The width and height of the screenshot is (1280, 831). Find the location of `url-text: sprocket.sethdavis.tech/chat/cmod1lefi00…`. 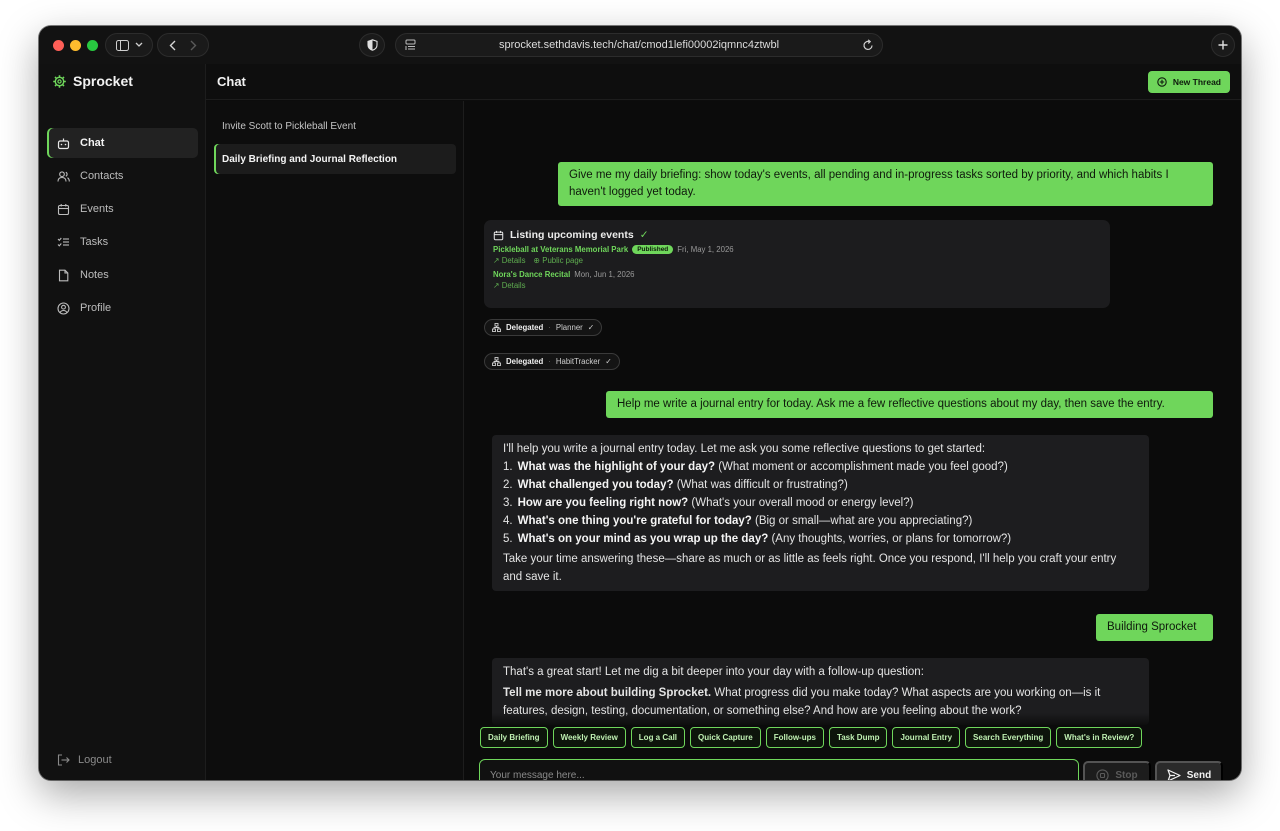

url-text: sprocket.sethdavis.tech/chat/cmod1lefi00… is located at coordinates (639, 45).